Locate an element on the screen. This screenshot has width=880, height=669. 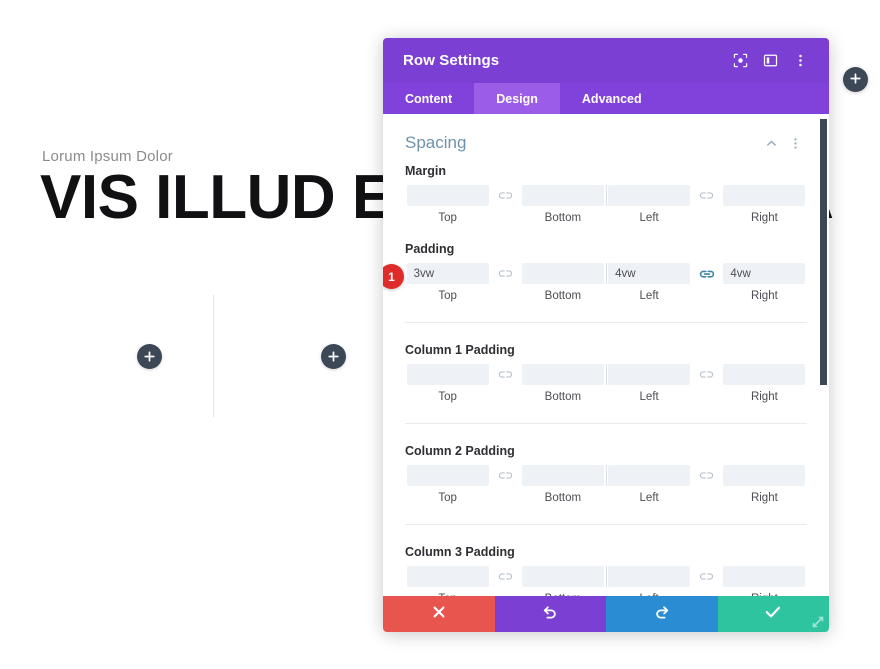
margin-left-right-link-icon is located at coordinates (707, 195).